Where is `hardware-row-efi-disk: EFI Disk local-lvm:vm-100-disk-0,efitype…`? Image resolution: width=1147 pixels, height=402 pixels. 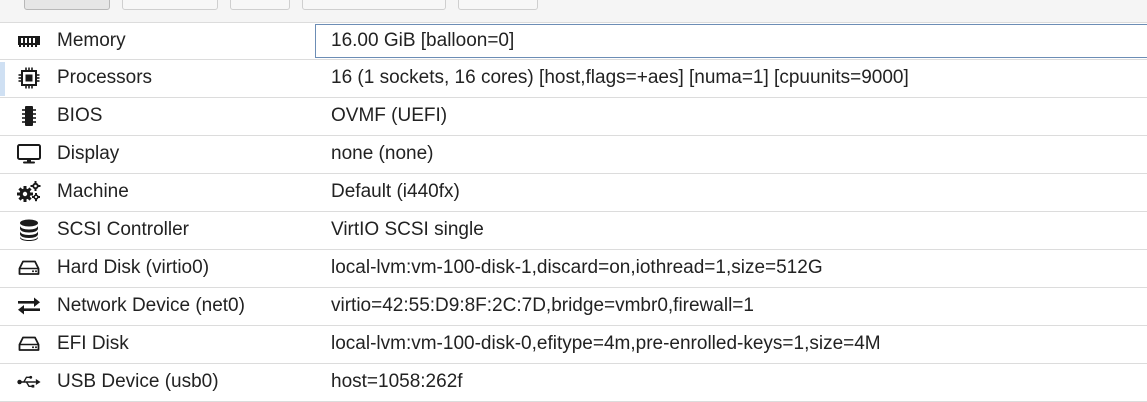 hardware-row-efi-disk: EFI Disk local-lvm:vm-100-disk-0,efitype… is located at coordinates (573, 345).